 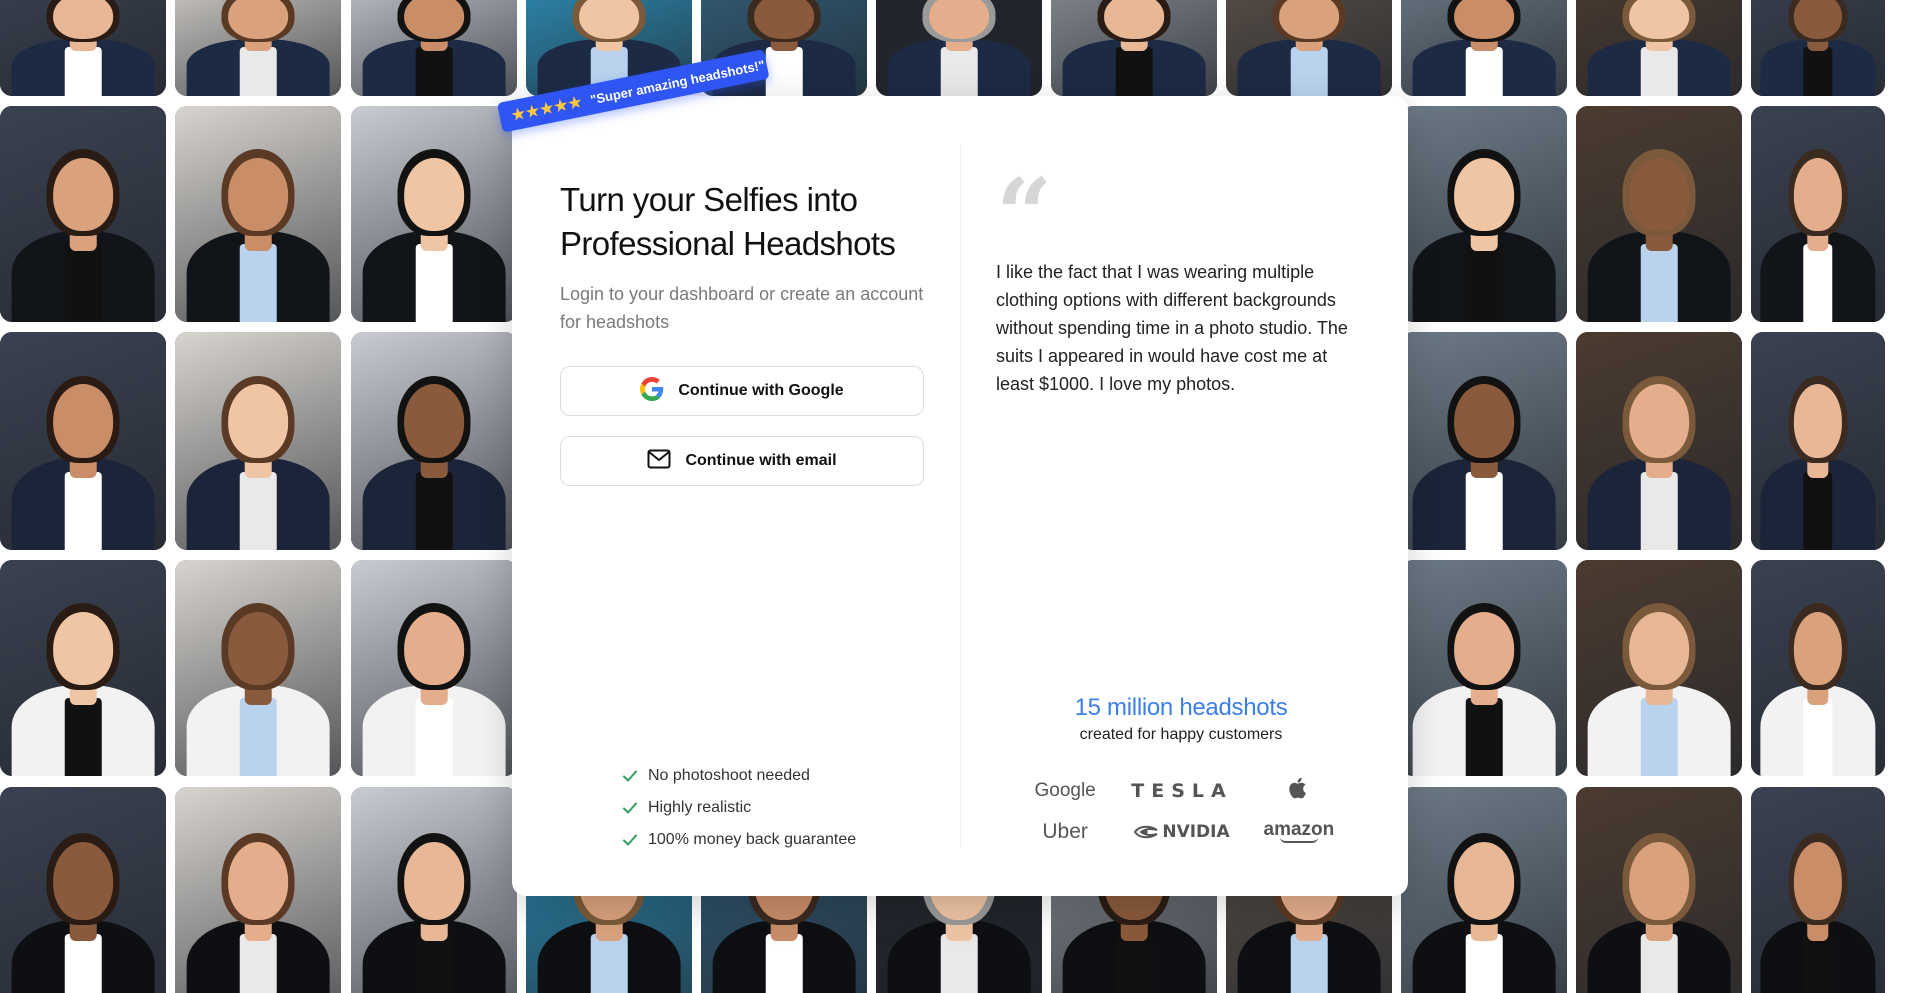 I want to click on feature-item: Highly realistic, so click(x=739, y=808).